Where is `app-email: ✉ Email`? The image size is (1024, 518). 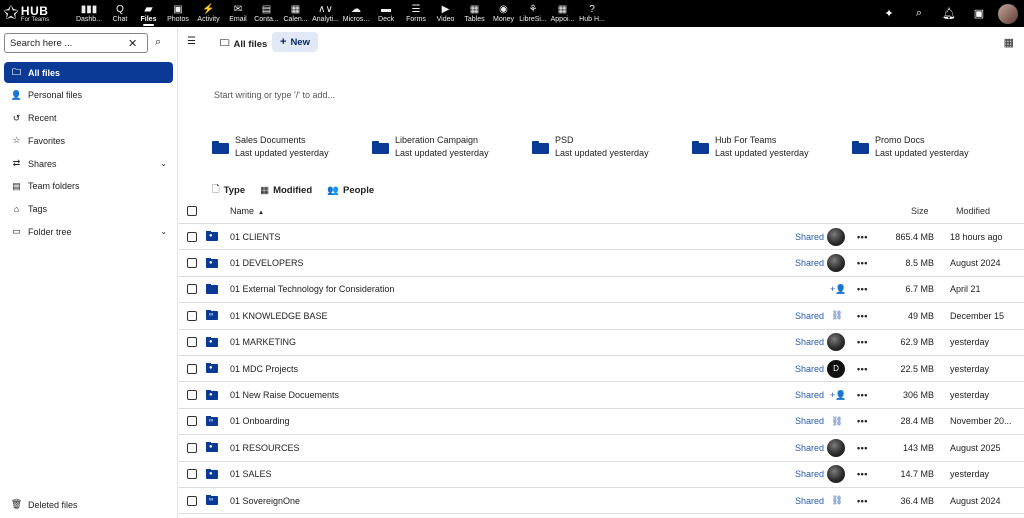
app-email: ✉ Email is located at coordinates (238, 13).